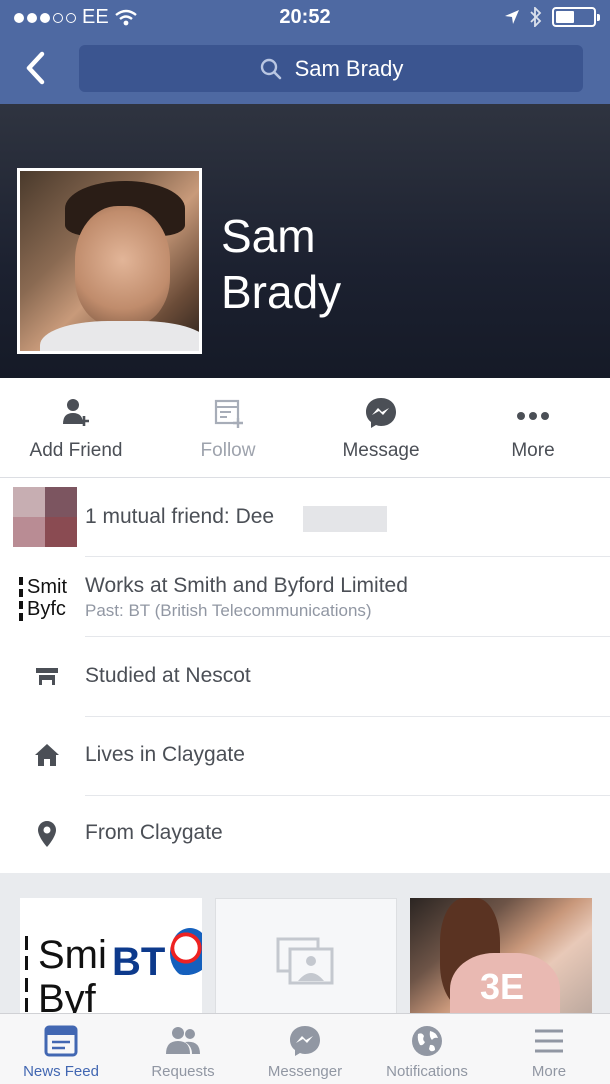 This screenshot has width=610, height=1084. What do you see at coordinates (427, 1071) in the screenshot?
I see `tab-label: Notifications` at bounding box center [427, 1071].